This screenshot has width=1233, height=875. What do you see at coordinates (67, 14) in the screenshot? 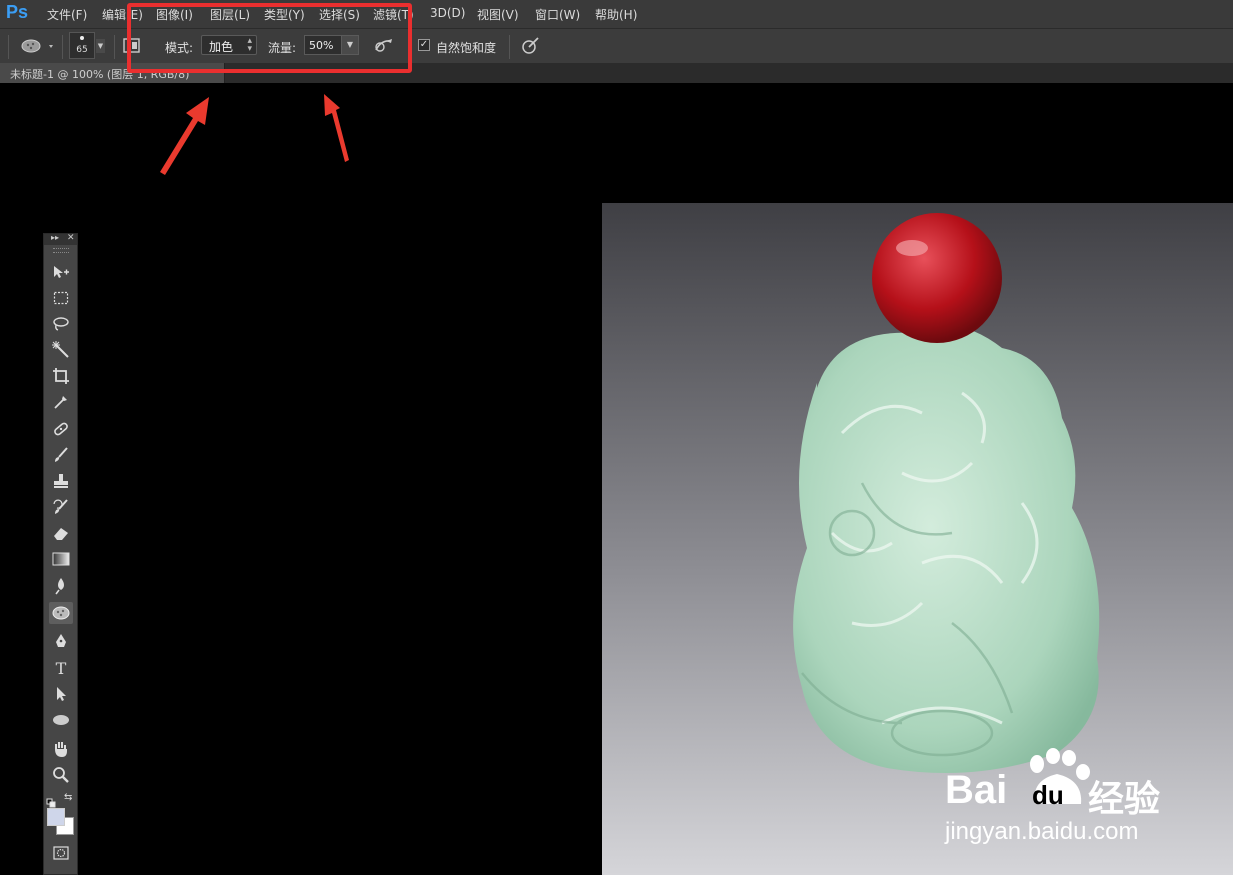
I see `menu-file: 文件(F)` at bounding box center [67, 14].